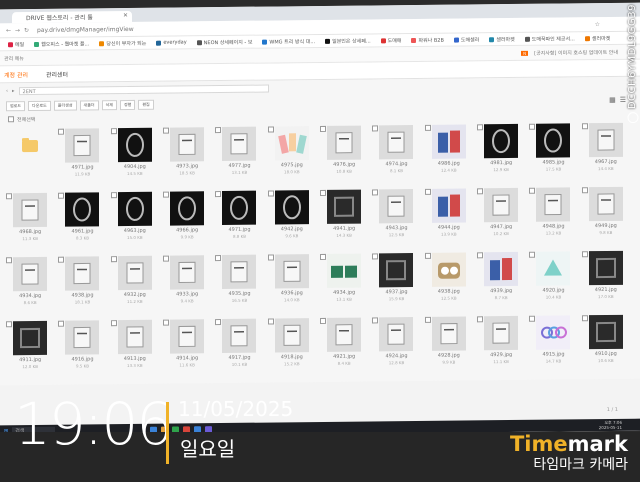 The height and width of the screenshot is (482, 640). I want to click on bookmark-item: 파워나 B2B, so click(427, 39).